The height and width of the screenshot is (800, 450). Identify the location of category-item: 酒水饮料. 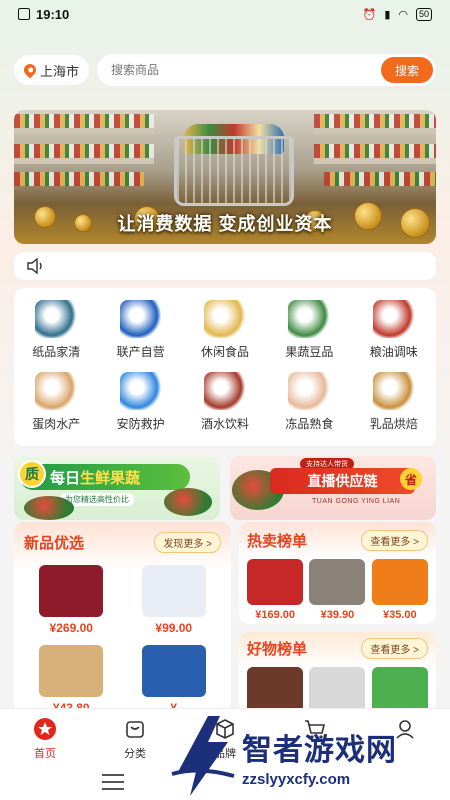
(225, 406).